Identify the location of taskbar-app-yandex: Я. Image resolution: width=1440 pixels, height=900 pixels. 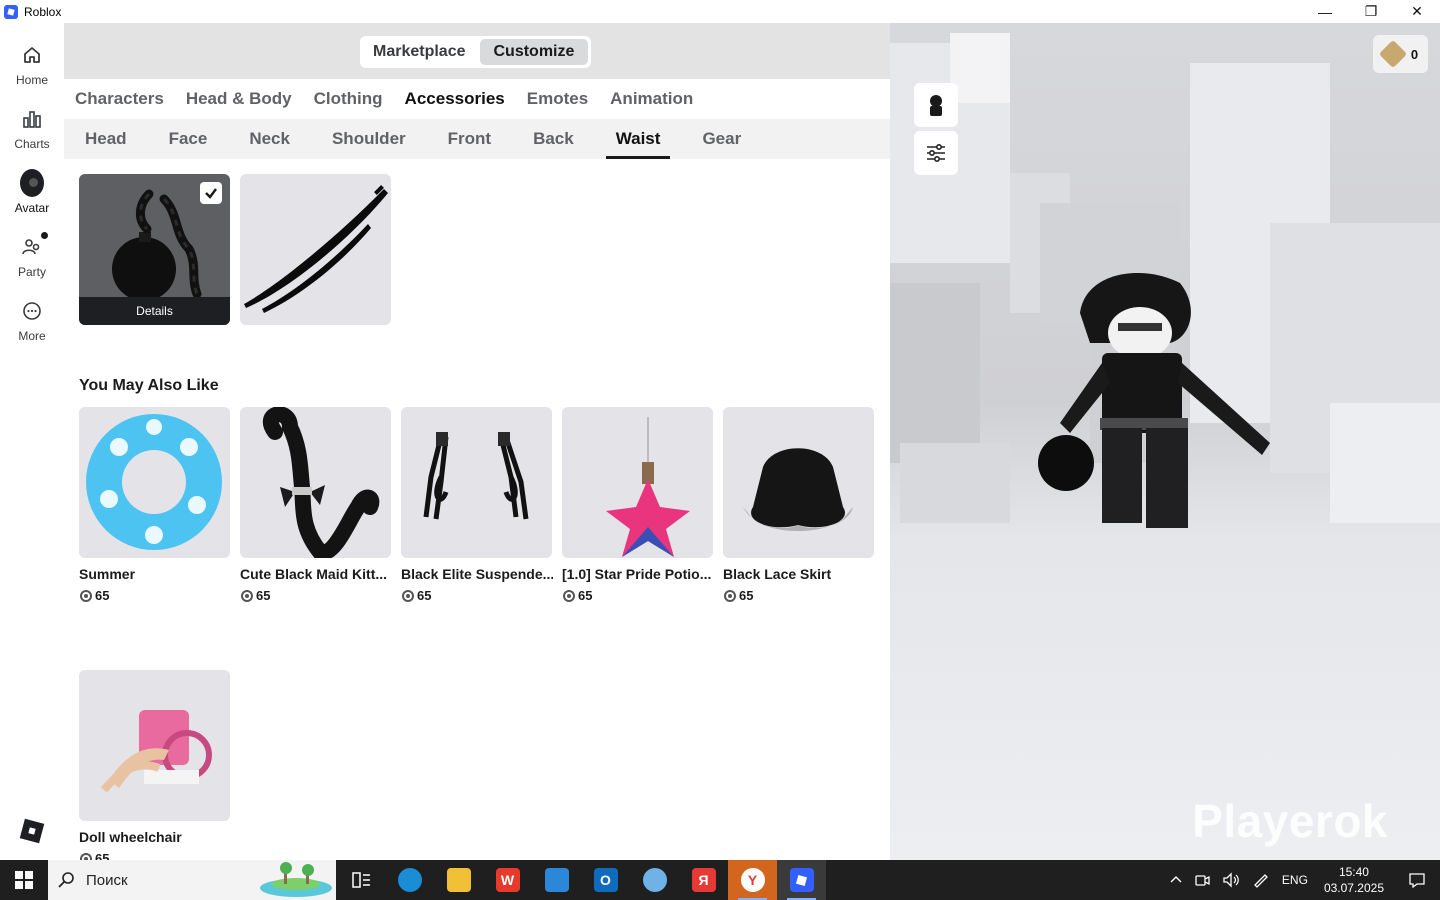
(703, 880).